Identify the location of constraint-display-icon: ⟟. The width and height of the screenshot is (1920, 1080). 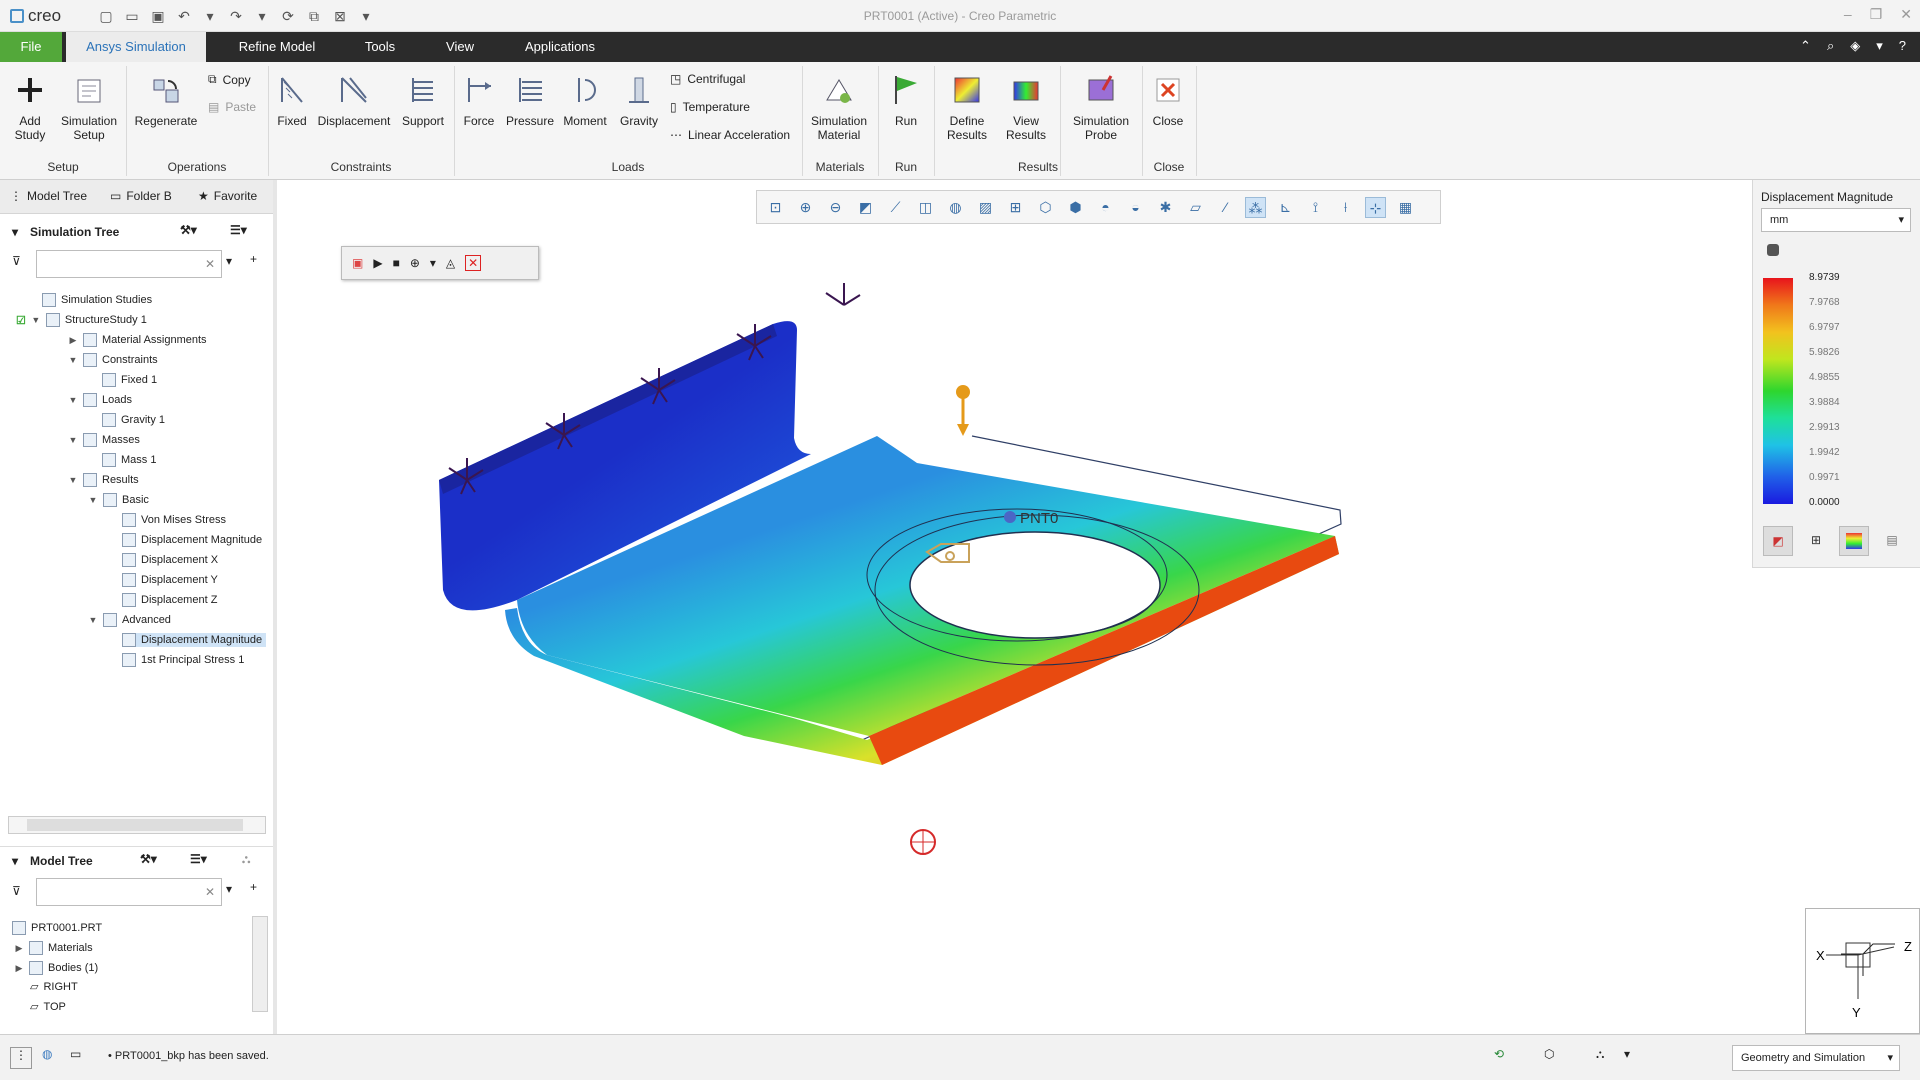
(1315, 207).